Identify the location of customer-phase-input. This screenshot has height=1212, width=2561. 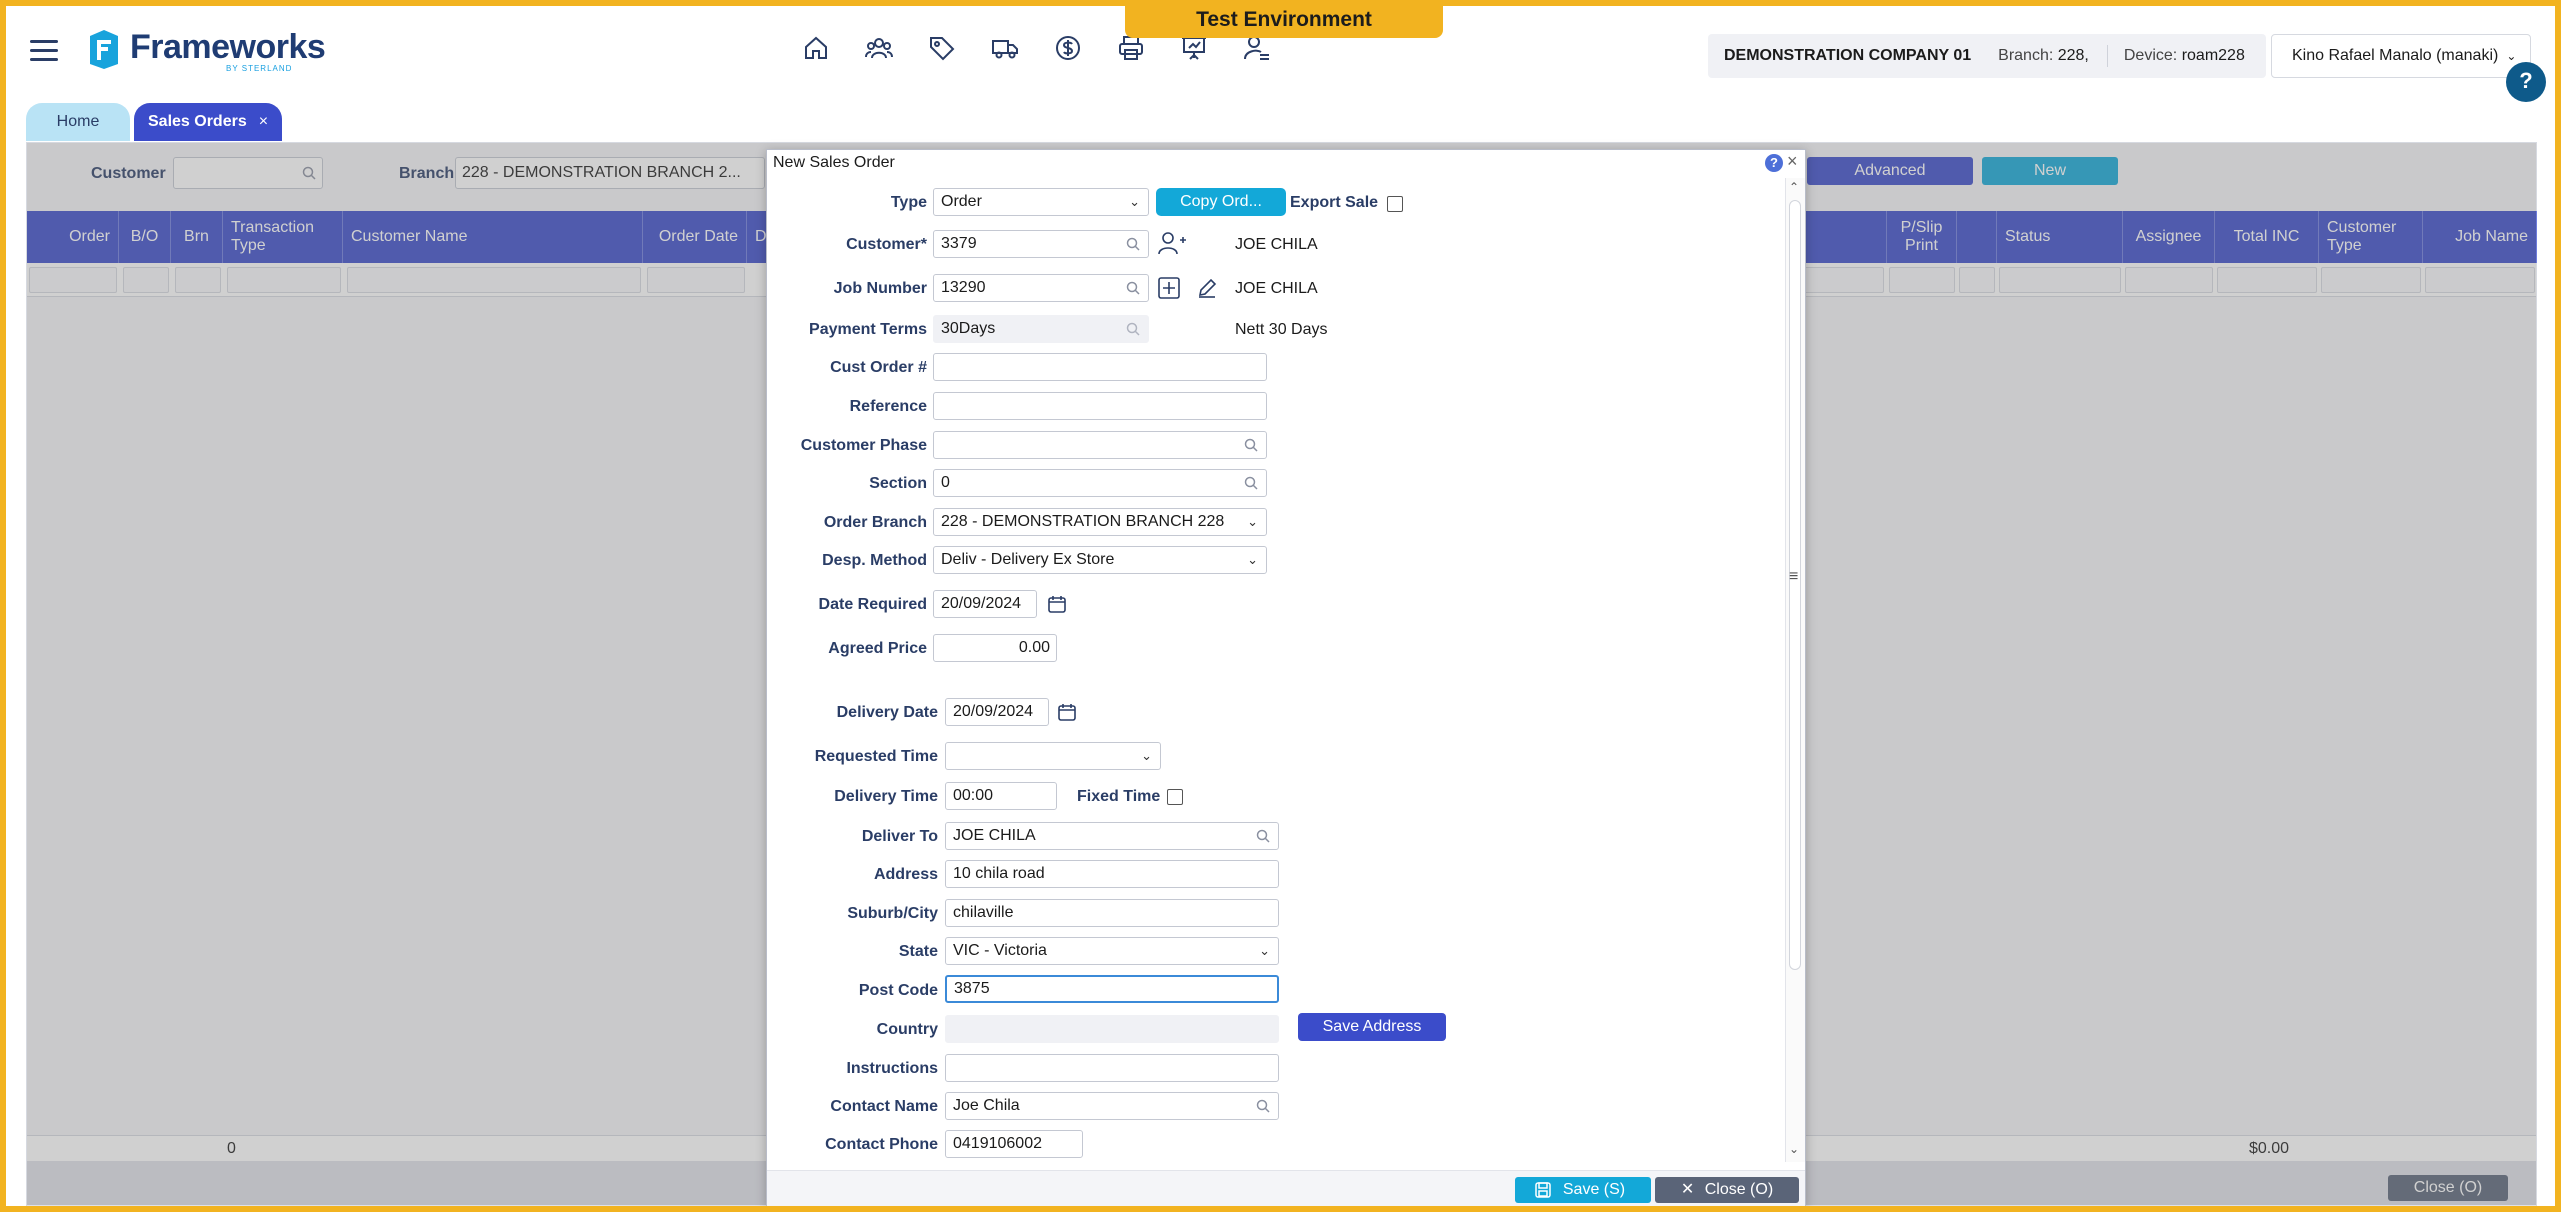
(1100, 445).